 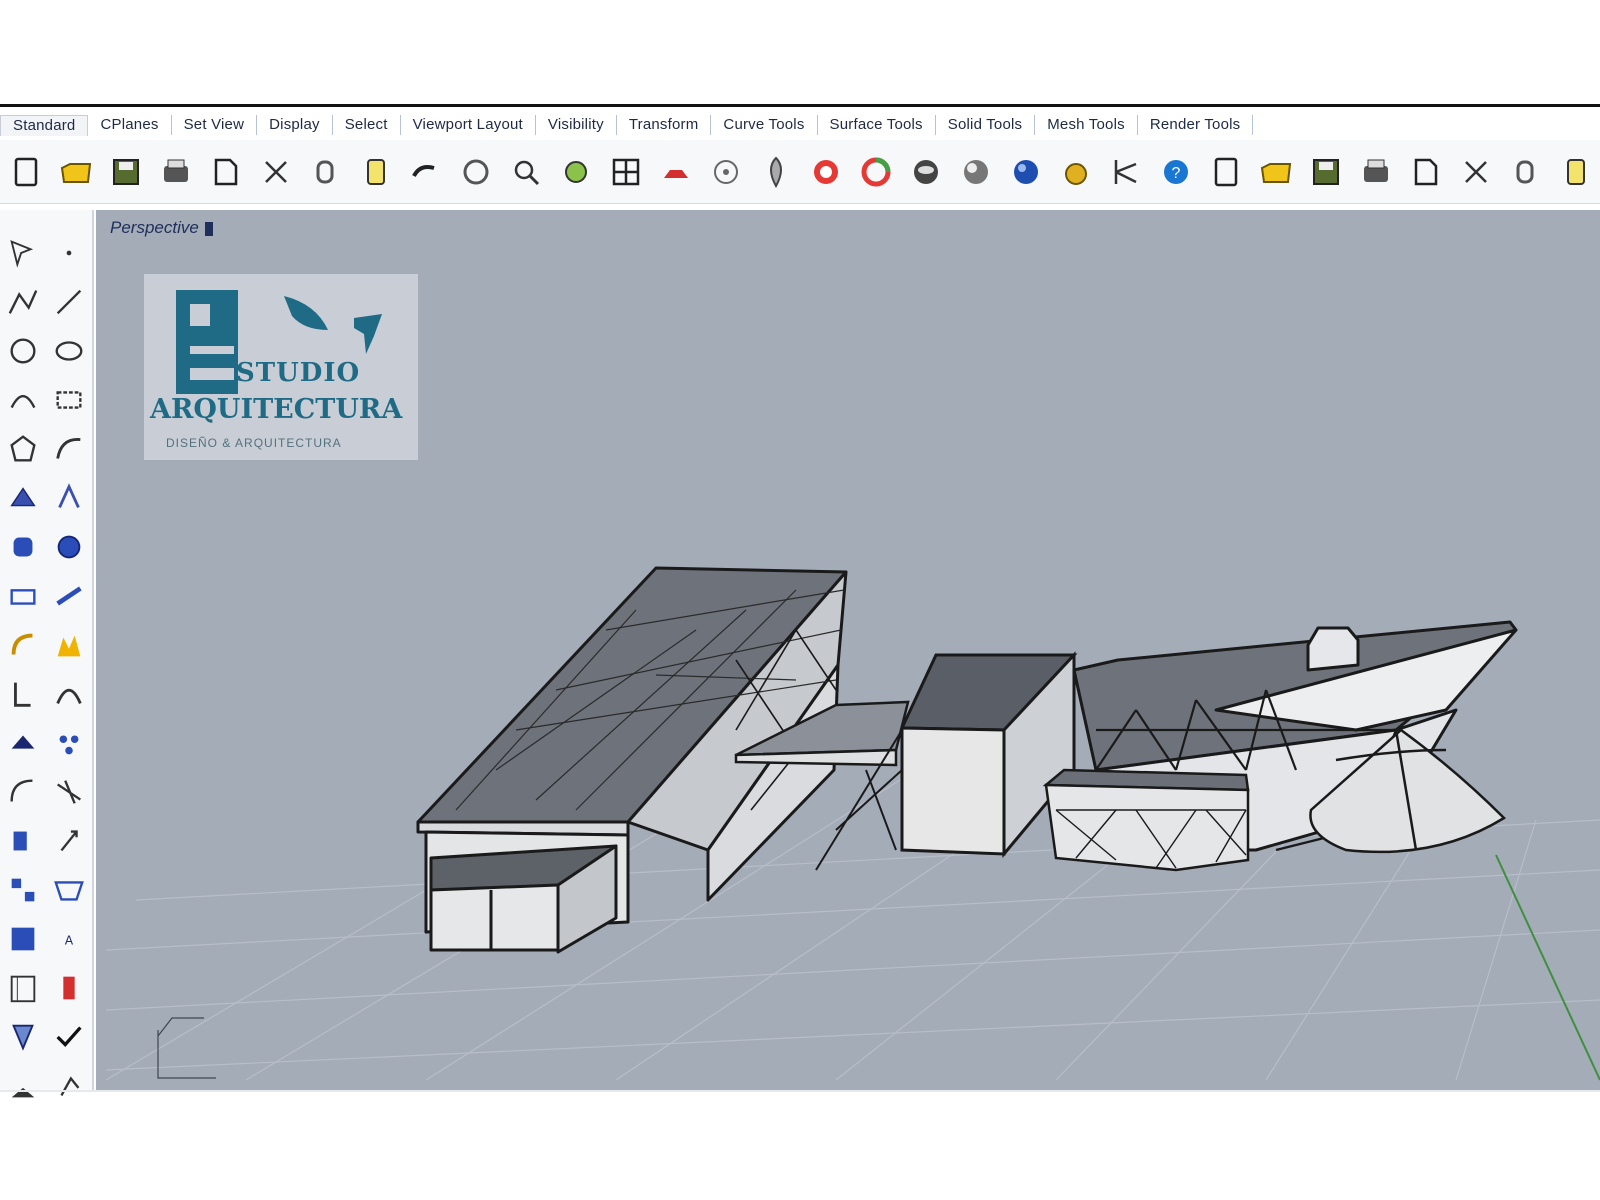 What do you see at coordinates (776, 172) in the screenshot?
I see `cplane-button` at bounding box center [776, 172].